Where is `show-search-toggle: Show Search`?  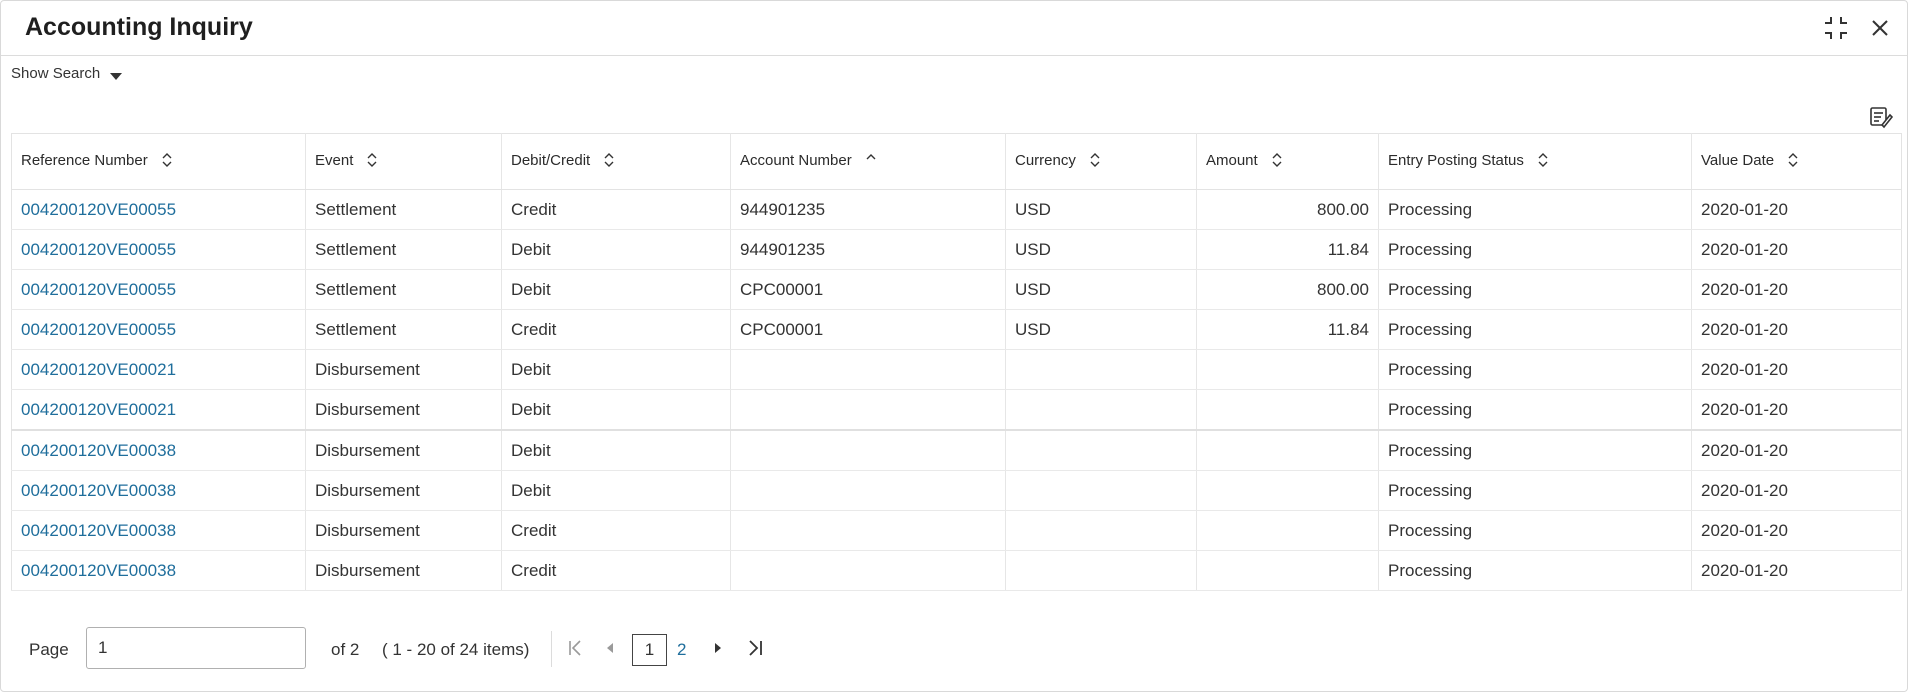
show-search-toggle: Show Search is located at coordinates (67, 73).